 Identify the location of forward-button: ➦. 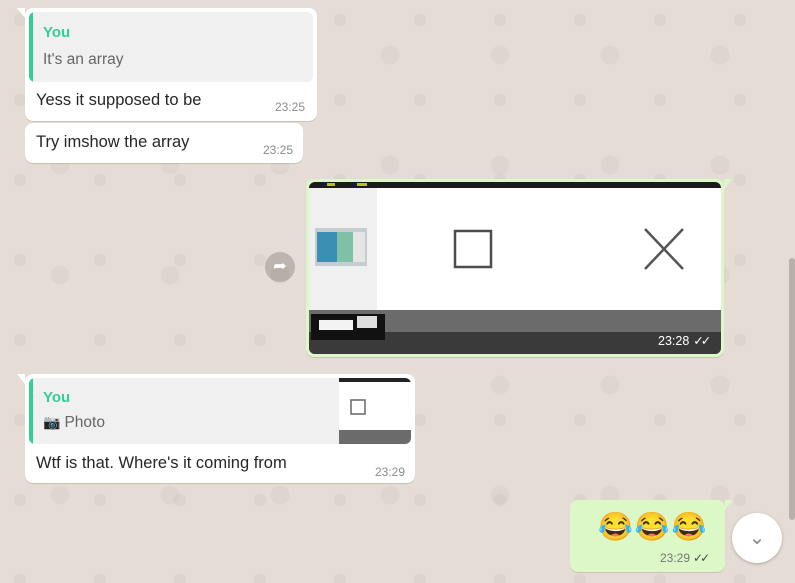
(280, 267).